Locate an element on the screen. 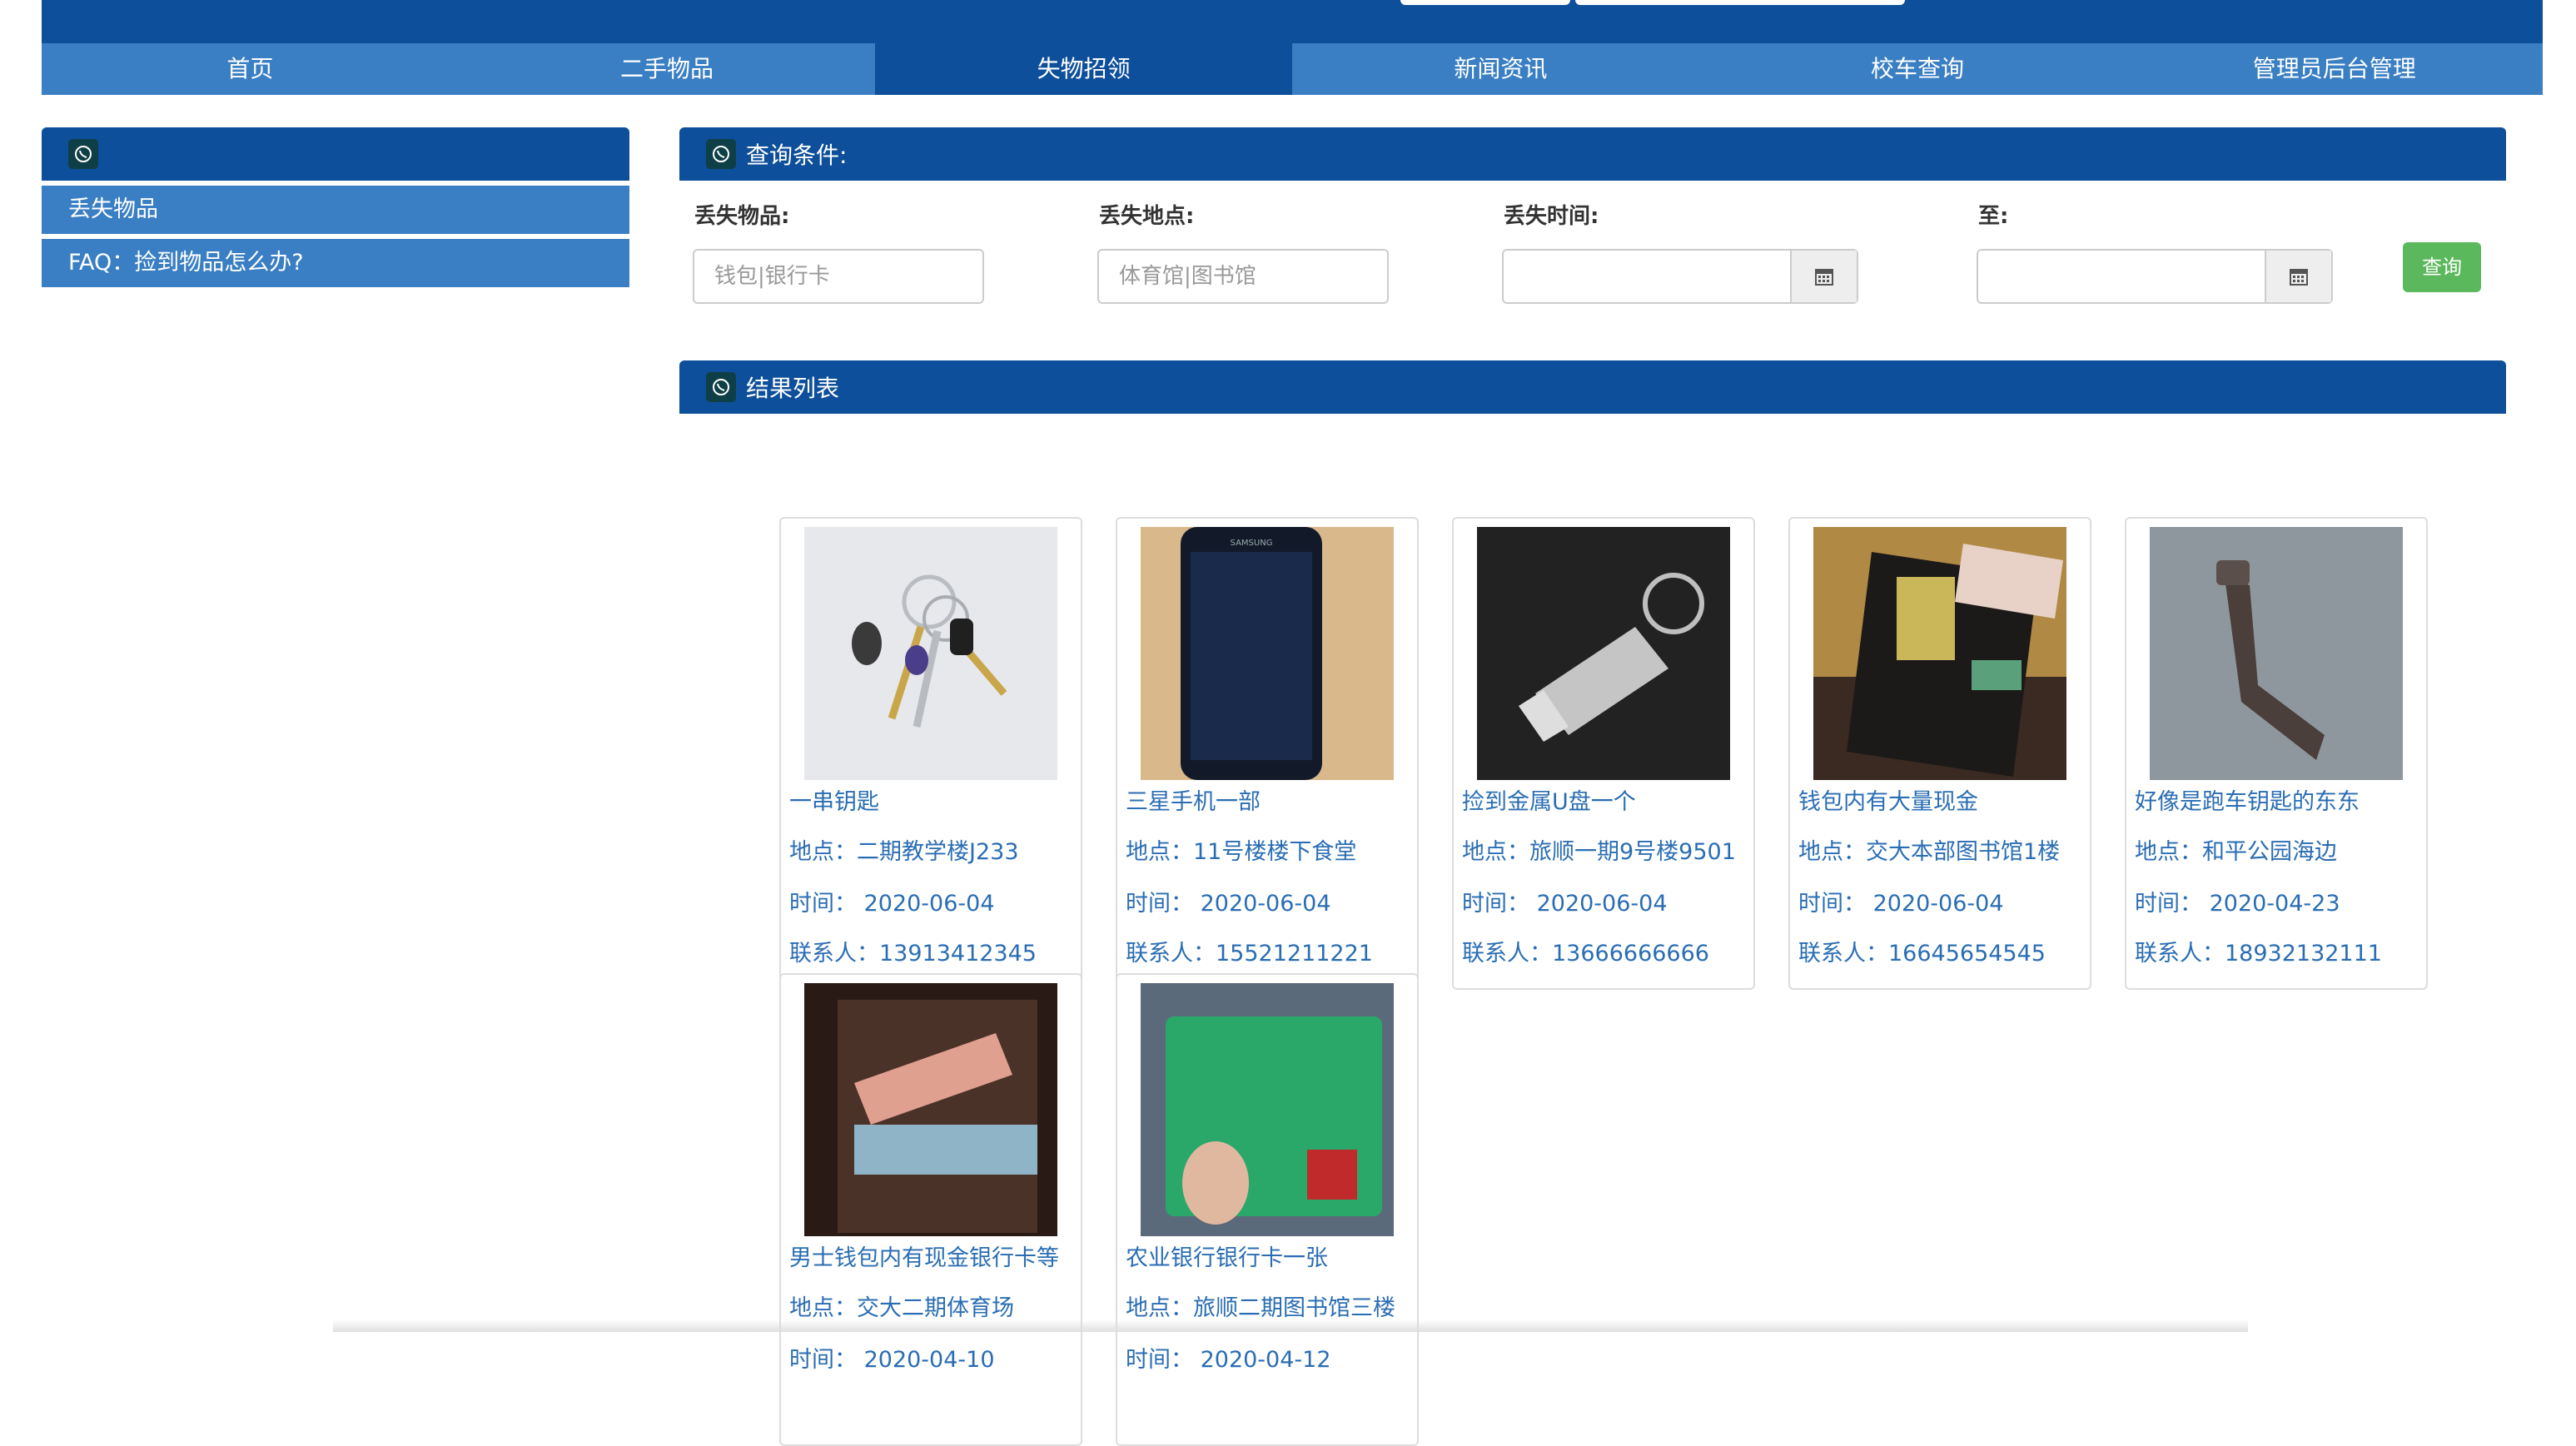 This screenshot has width=2576, height=1446. item-contact: 联系人：13913412345 is located at coordinates (913, 953).